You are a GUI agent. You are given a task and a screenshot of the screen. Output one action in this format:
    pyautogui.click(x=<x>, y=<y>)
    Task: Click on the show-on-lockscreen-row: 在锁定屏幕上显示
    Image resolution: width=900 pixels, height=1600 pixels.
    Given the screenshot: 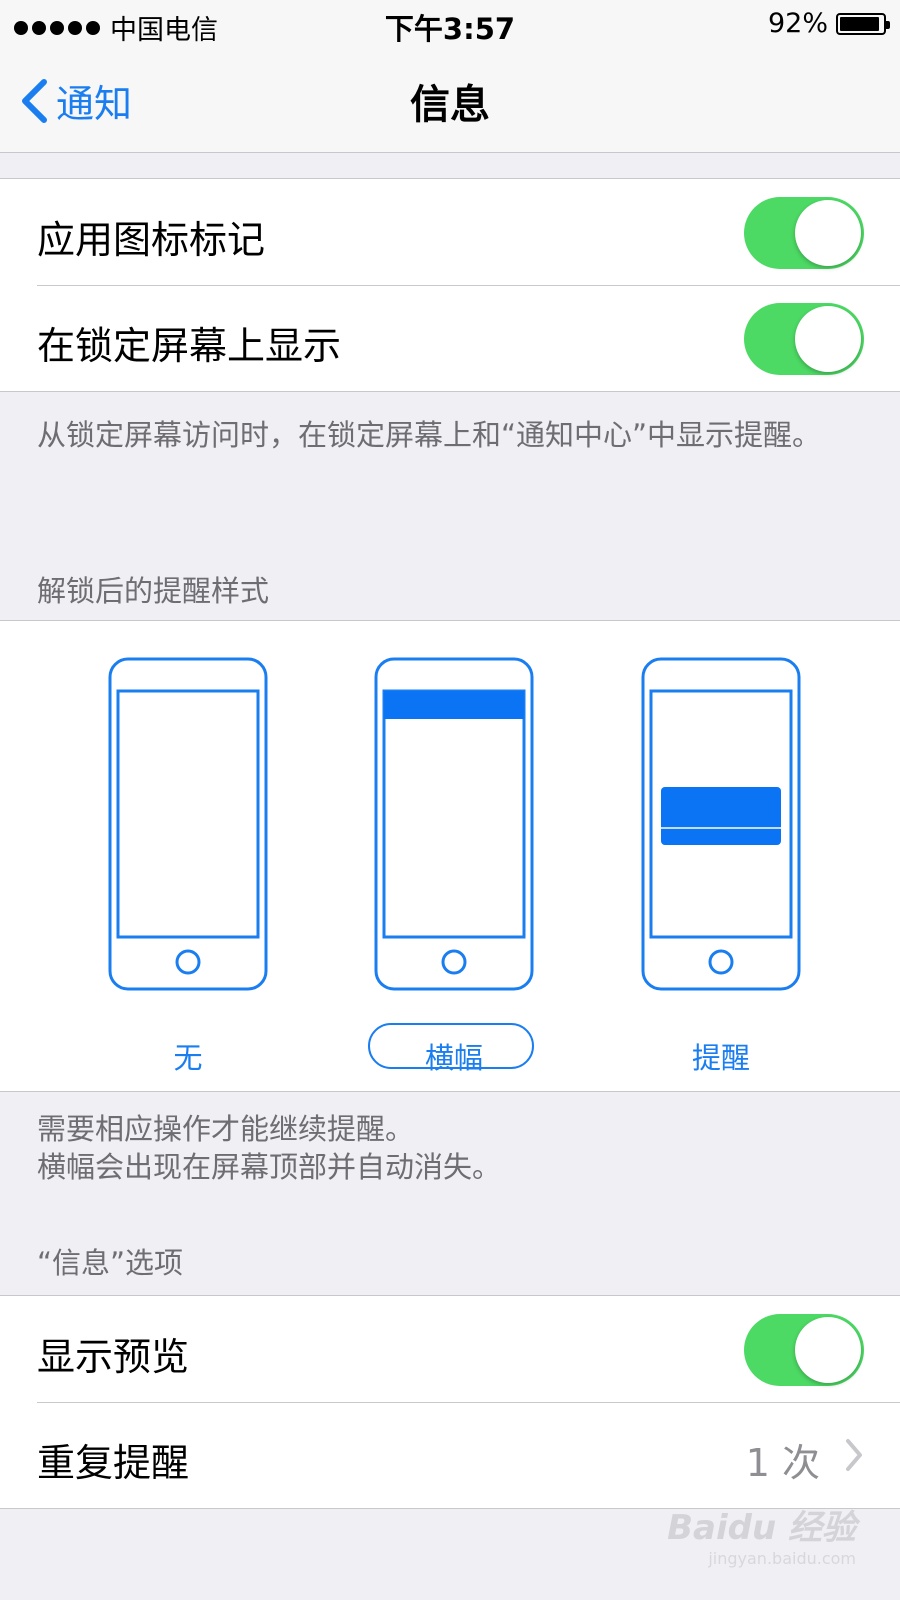 What is the action you would take?
    pyautogui.click(x=450, y=338)
    